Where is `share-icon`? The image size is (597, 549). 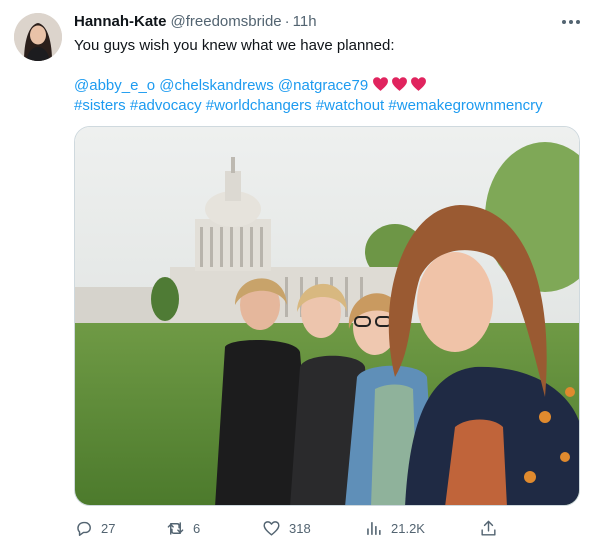 share-icon is located at coordinates (488, 528).